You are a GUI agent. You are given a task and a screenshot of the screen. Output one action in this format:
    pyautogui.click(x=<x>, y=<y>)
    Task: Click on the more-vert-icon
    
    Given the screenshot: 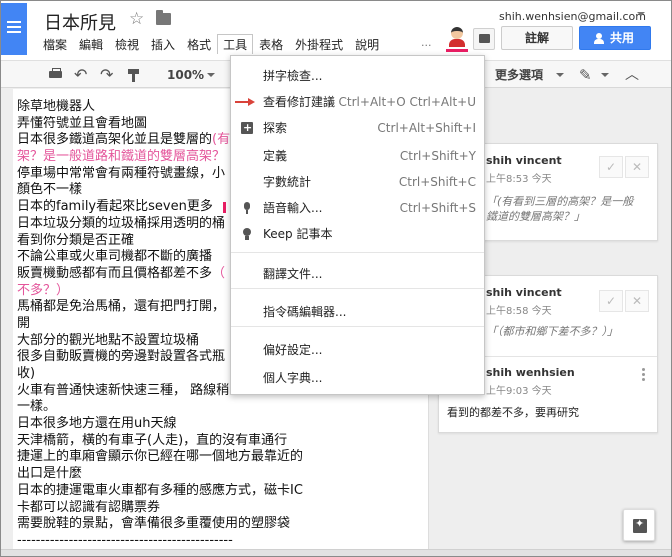 What is the action you would take?
    pyautogui.click(x=643, y=375)
    